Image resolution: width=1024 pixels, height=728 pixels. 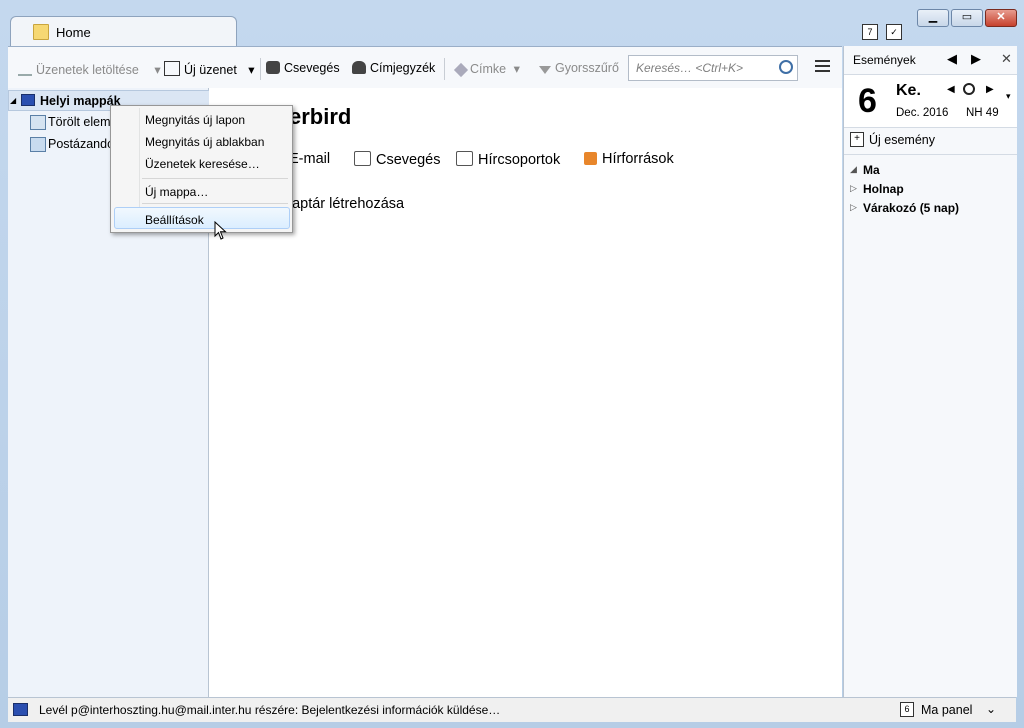 I want to click on tab-home-label: Home, so click(x=73, y=32).